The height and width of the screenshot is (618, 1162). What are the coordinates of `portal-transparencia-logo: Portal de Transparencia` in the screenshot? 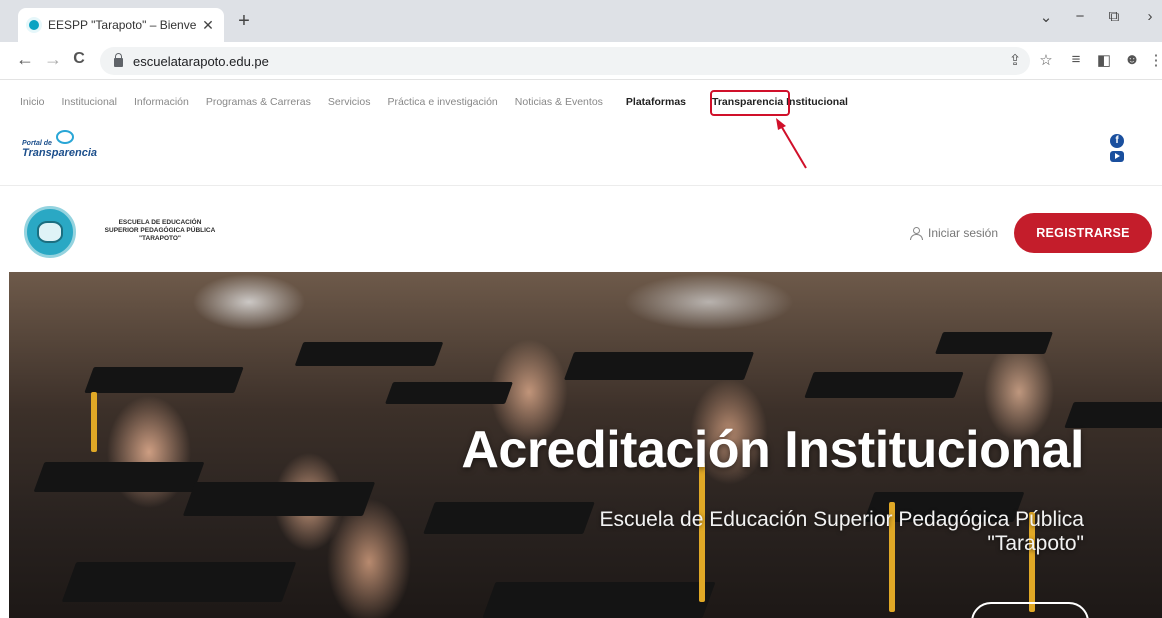 It's located at (70, 150).